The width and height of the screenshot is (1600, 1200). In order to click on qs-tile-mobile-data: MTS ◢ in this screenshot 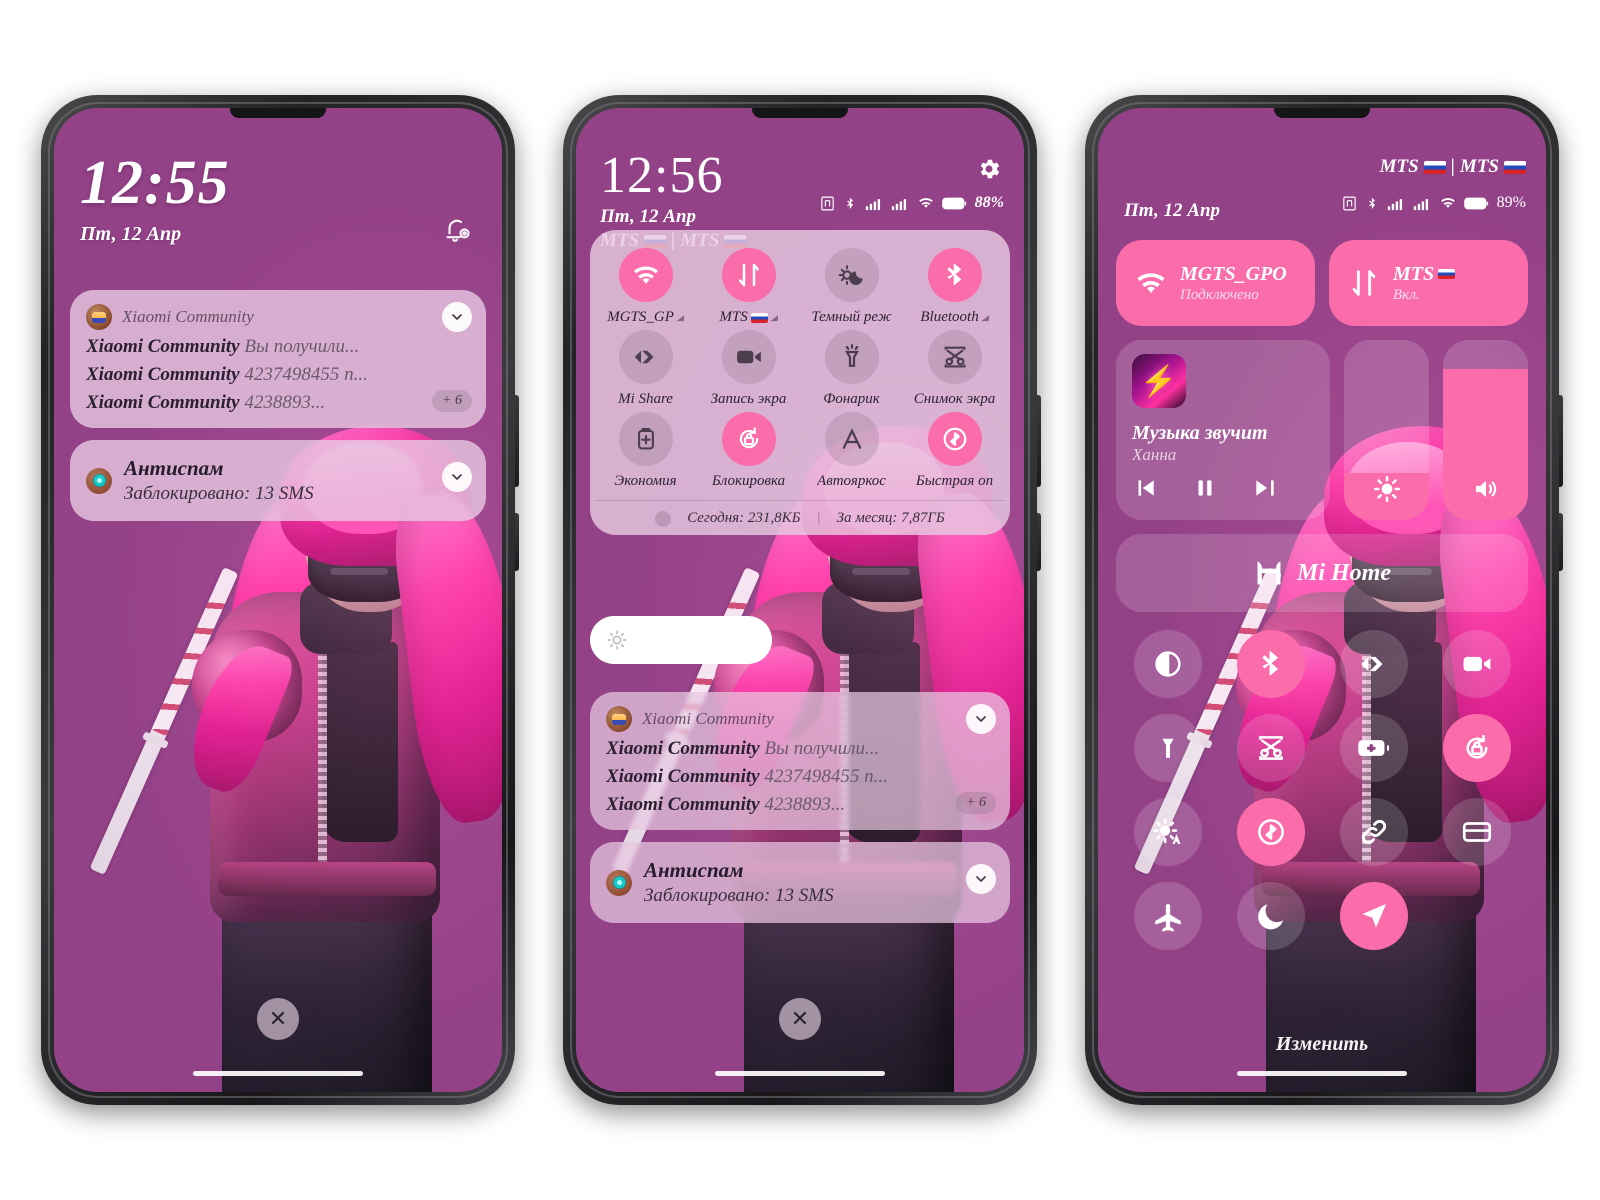, I will do `click(748, 287)`.